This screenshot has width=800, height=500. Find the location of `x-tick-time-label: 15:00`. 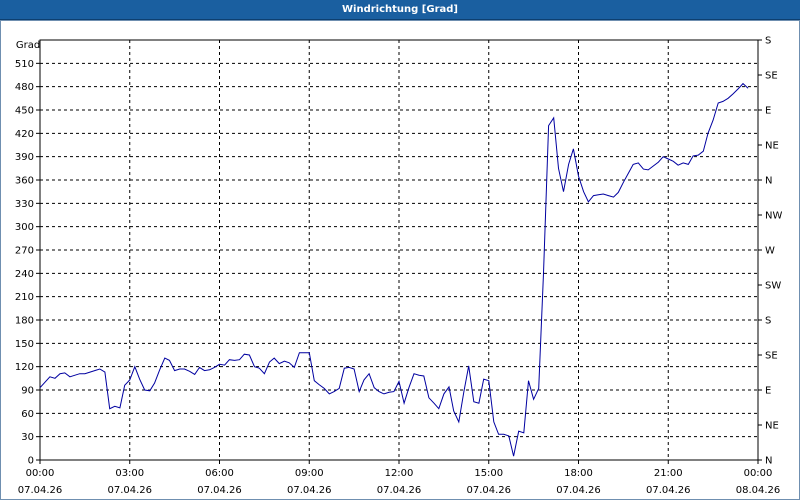

x-tick-time-label: 15:00 is located at coordinates (488, 473).